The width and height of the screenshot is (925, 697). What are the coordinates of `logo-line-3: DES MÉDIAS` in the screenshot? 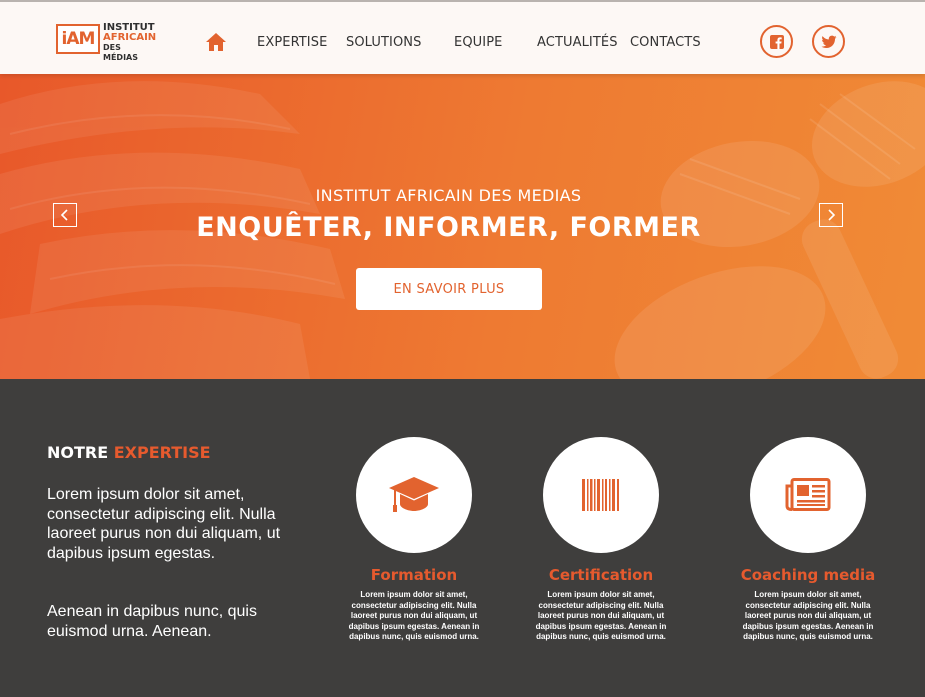 It's located at (120, 52).